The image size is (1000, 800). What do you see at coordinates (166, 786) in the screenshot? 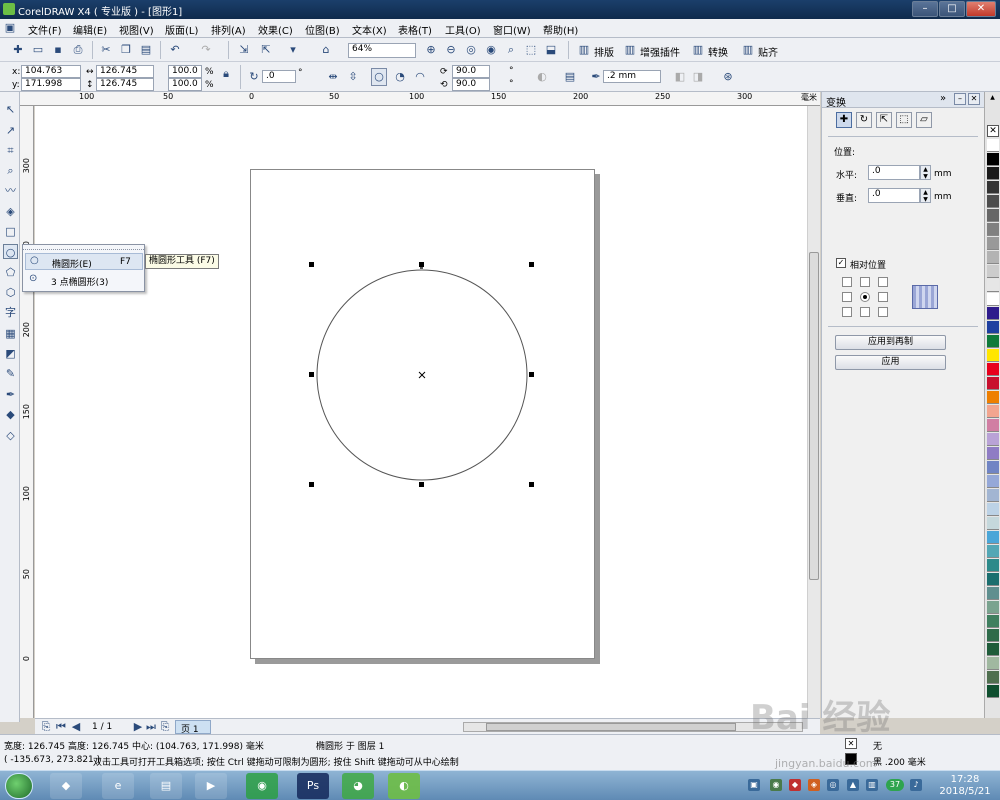
I see `file-explorer-icon: ▤` at bounding box center [166, 786].